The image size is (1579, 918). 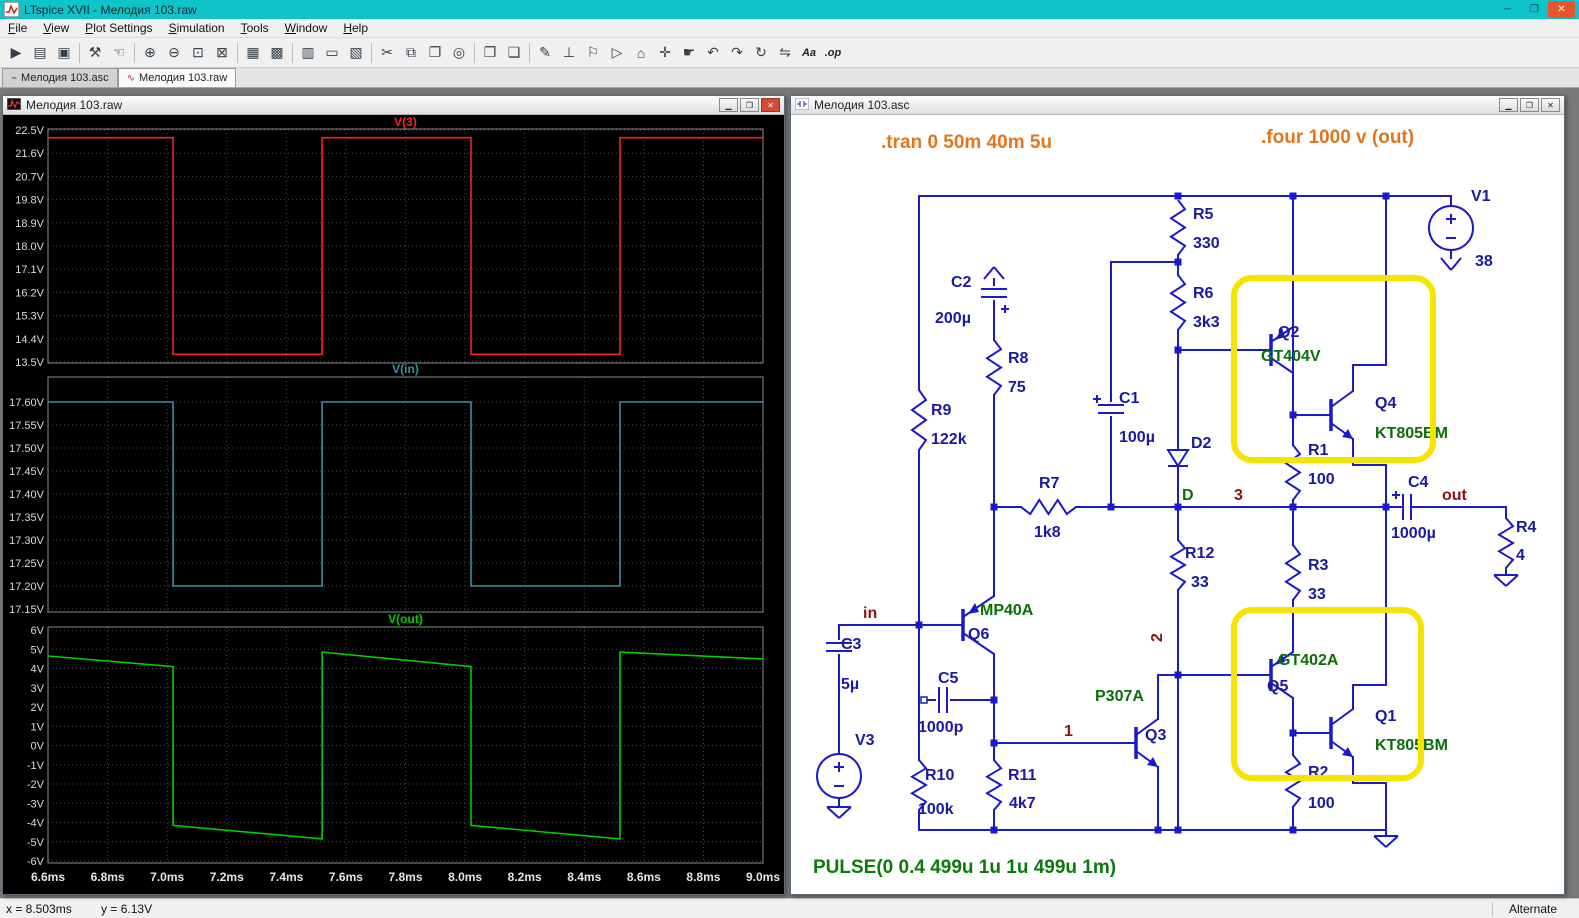 I want to click on four-directive: .four 1000 v (out), so click(x=1337, y=137).